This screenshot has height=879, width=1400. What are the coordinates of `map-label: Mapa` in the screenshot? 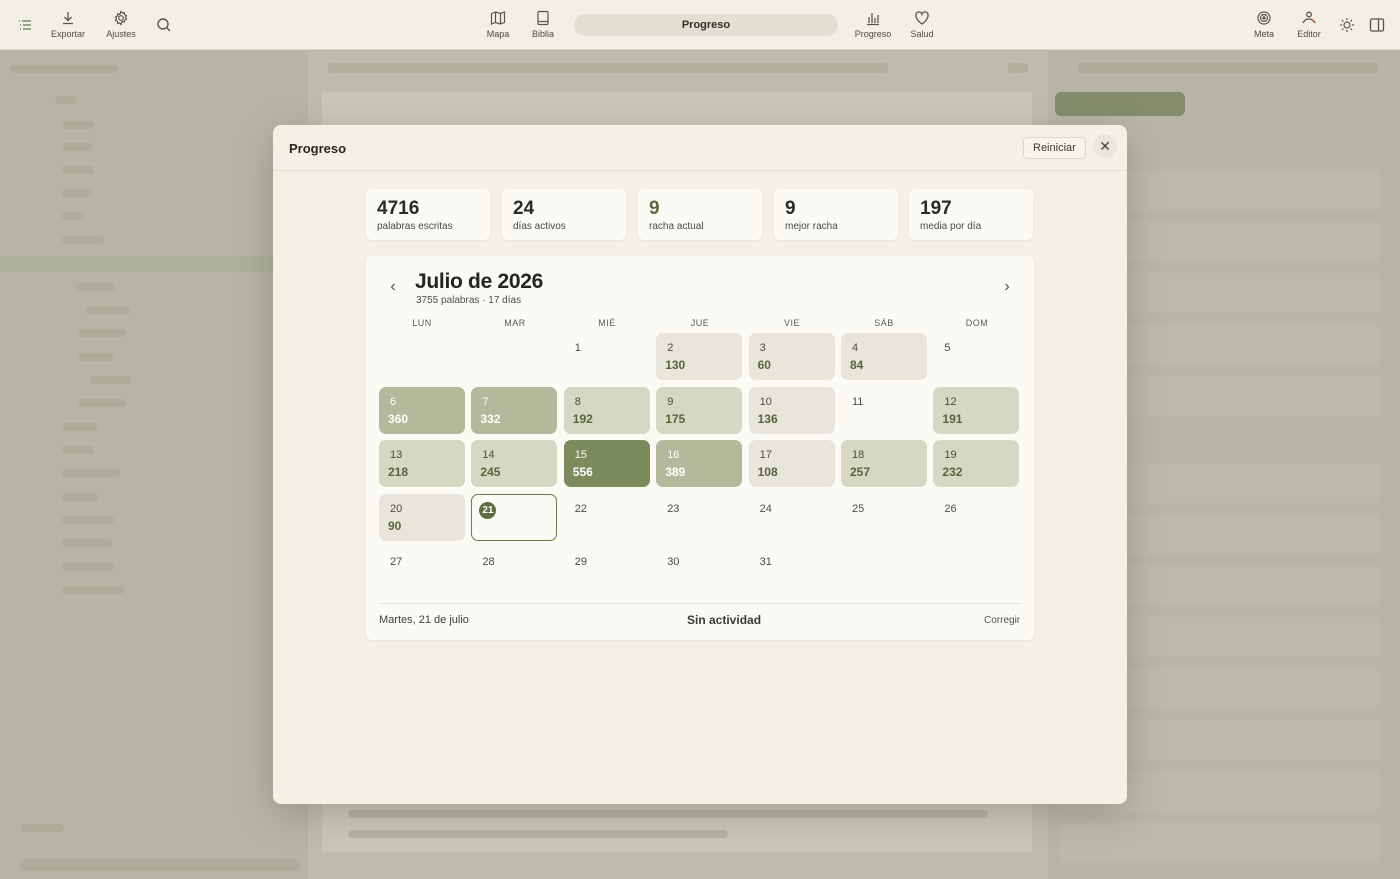 It's located at (498, 34).